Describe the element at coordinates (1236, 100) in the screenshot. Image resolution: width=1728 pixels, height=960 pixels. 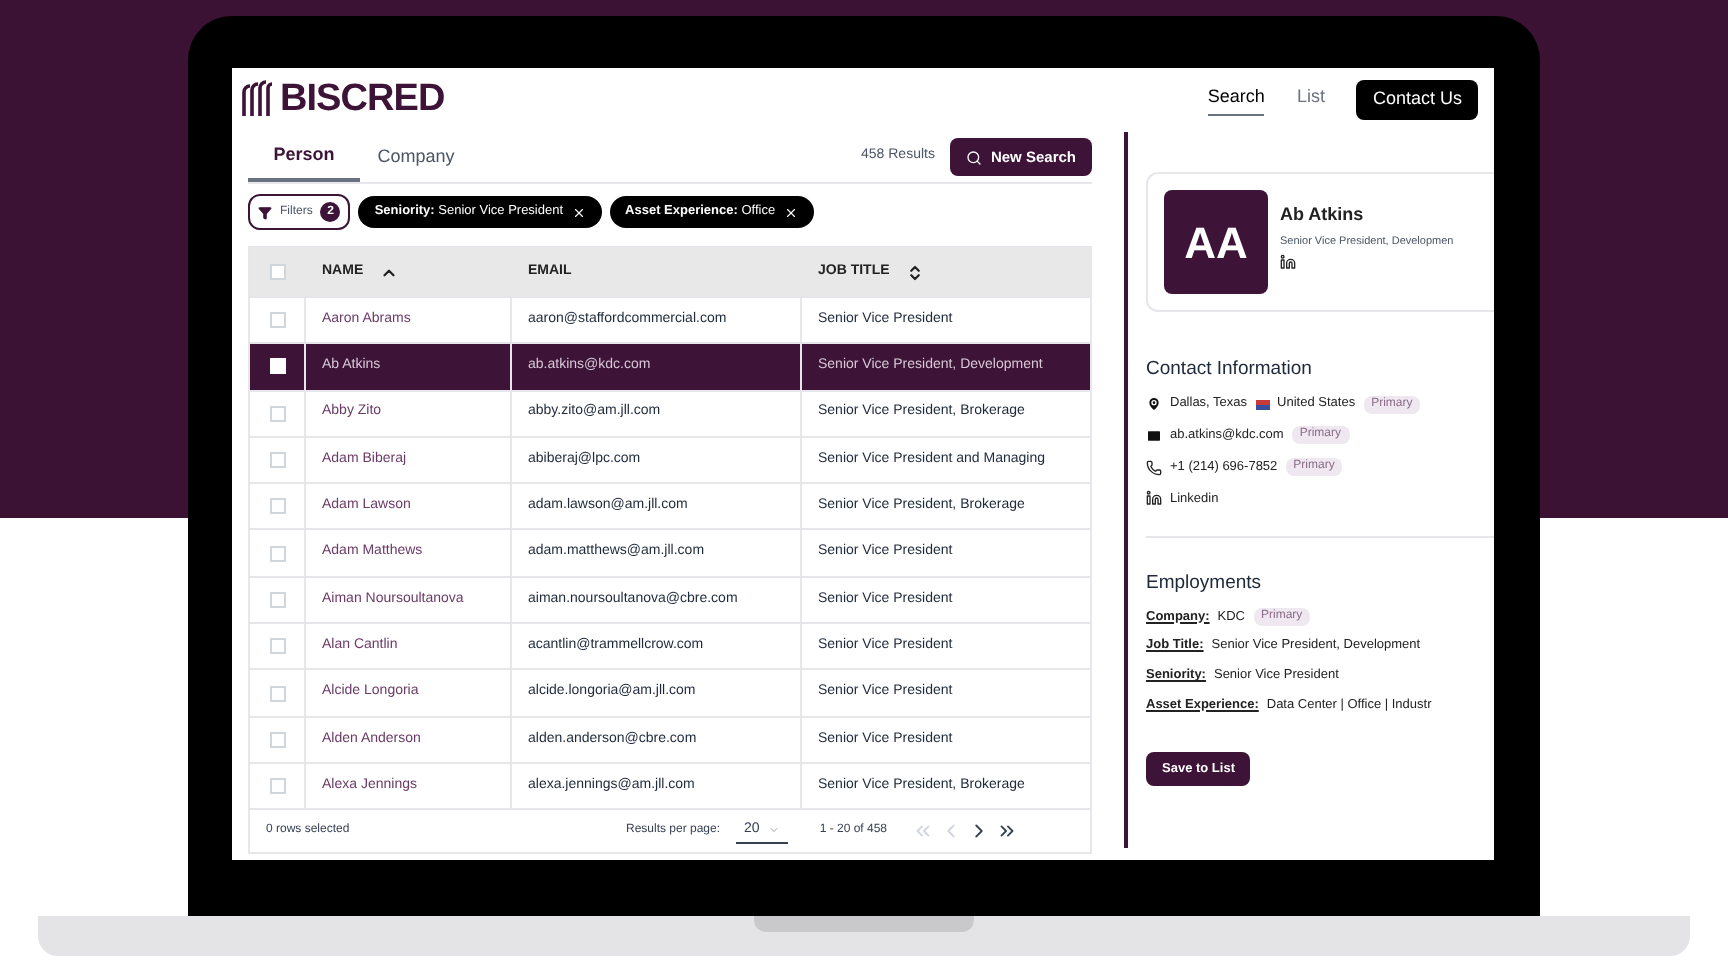
I see `nav-link: Search` at that location.